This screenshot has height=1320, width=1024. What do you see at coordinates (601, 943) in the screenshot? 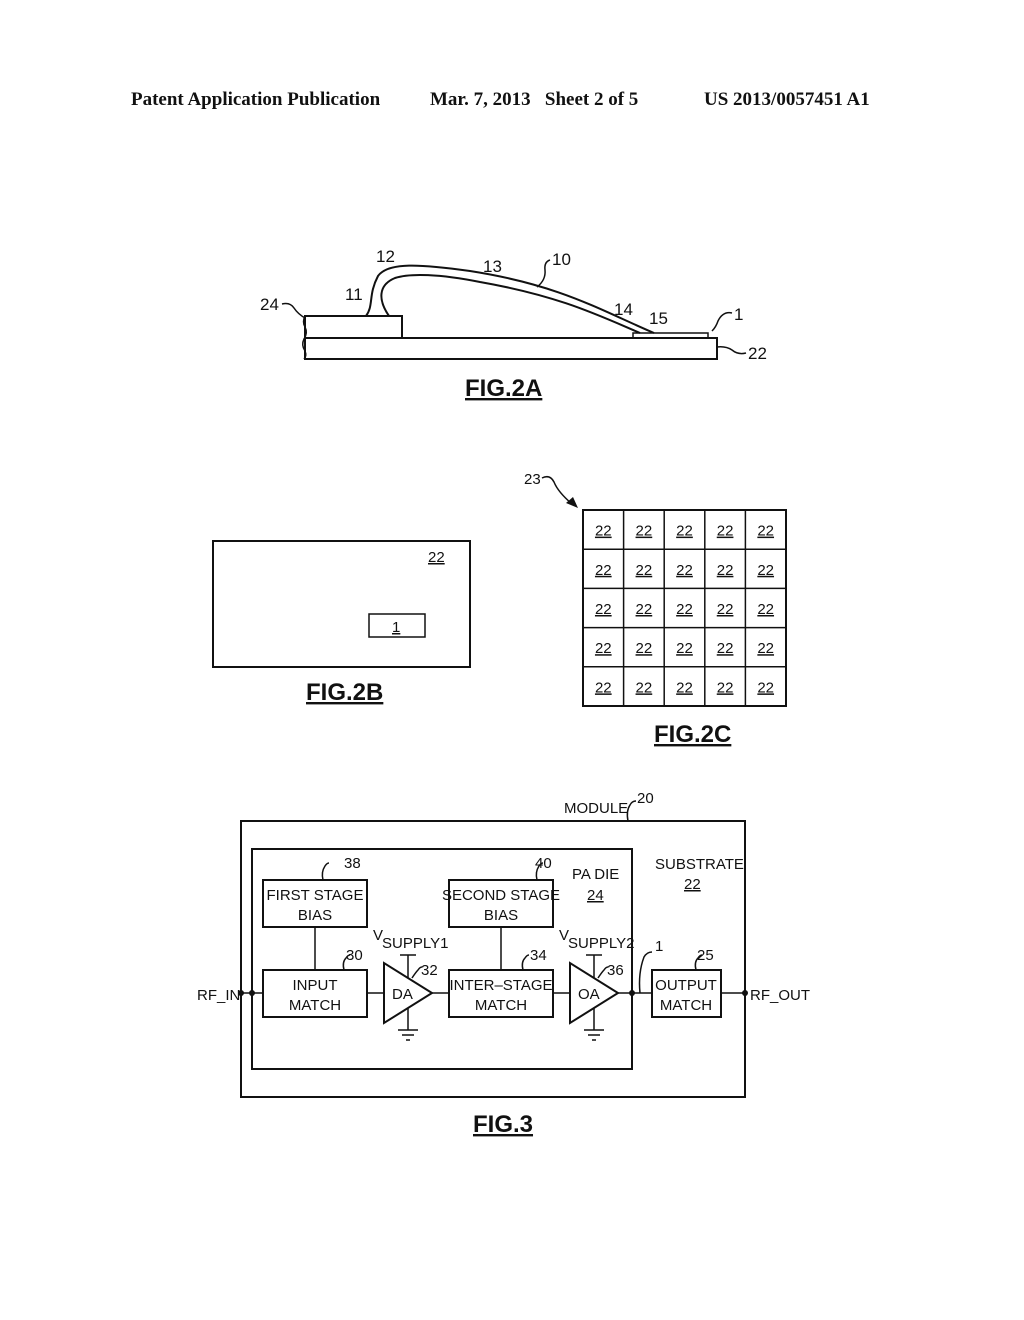
I see `vsupply2-sub: SUPPLY2` at bounding box center [601, 943].